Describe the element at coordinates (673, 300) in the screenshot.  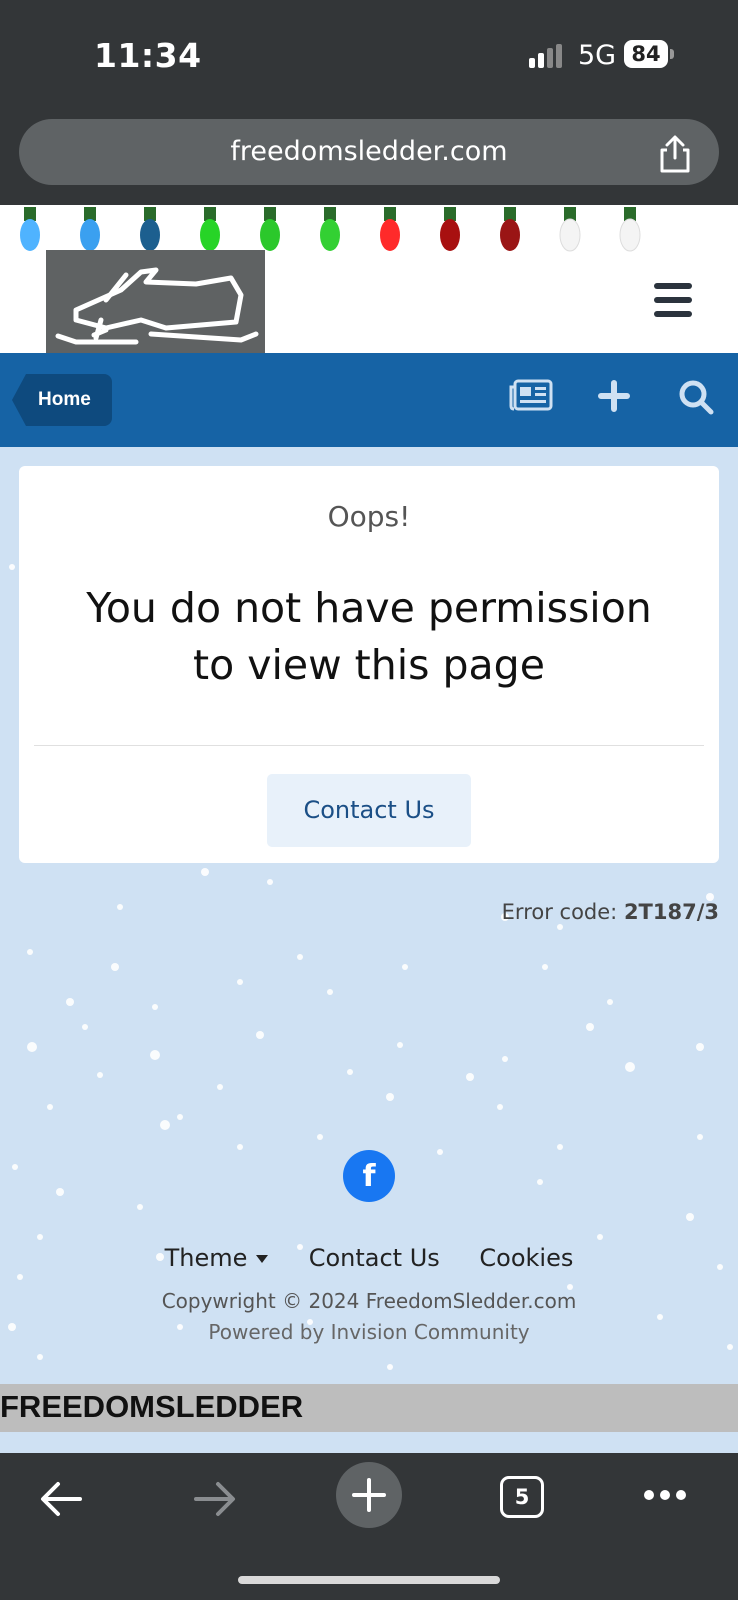
I see `menu-icon` at that location.